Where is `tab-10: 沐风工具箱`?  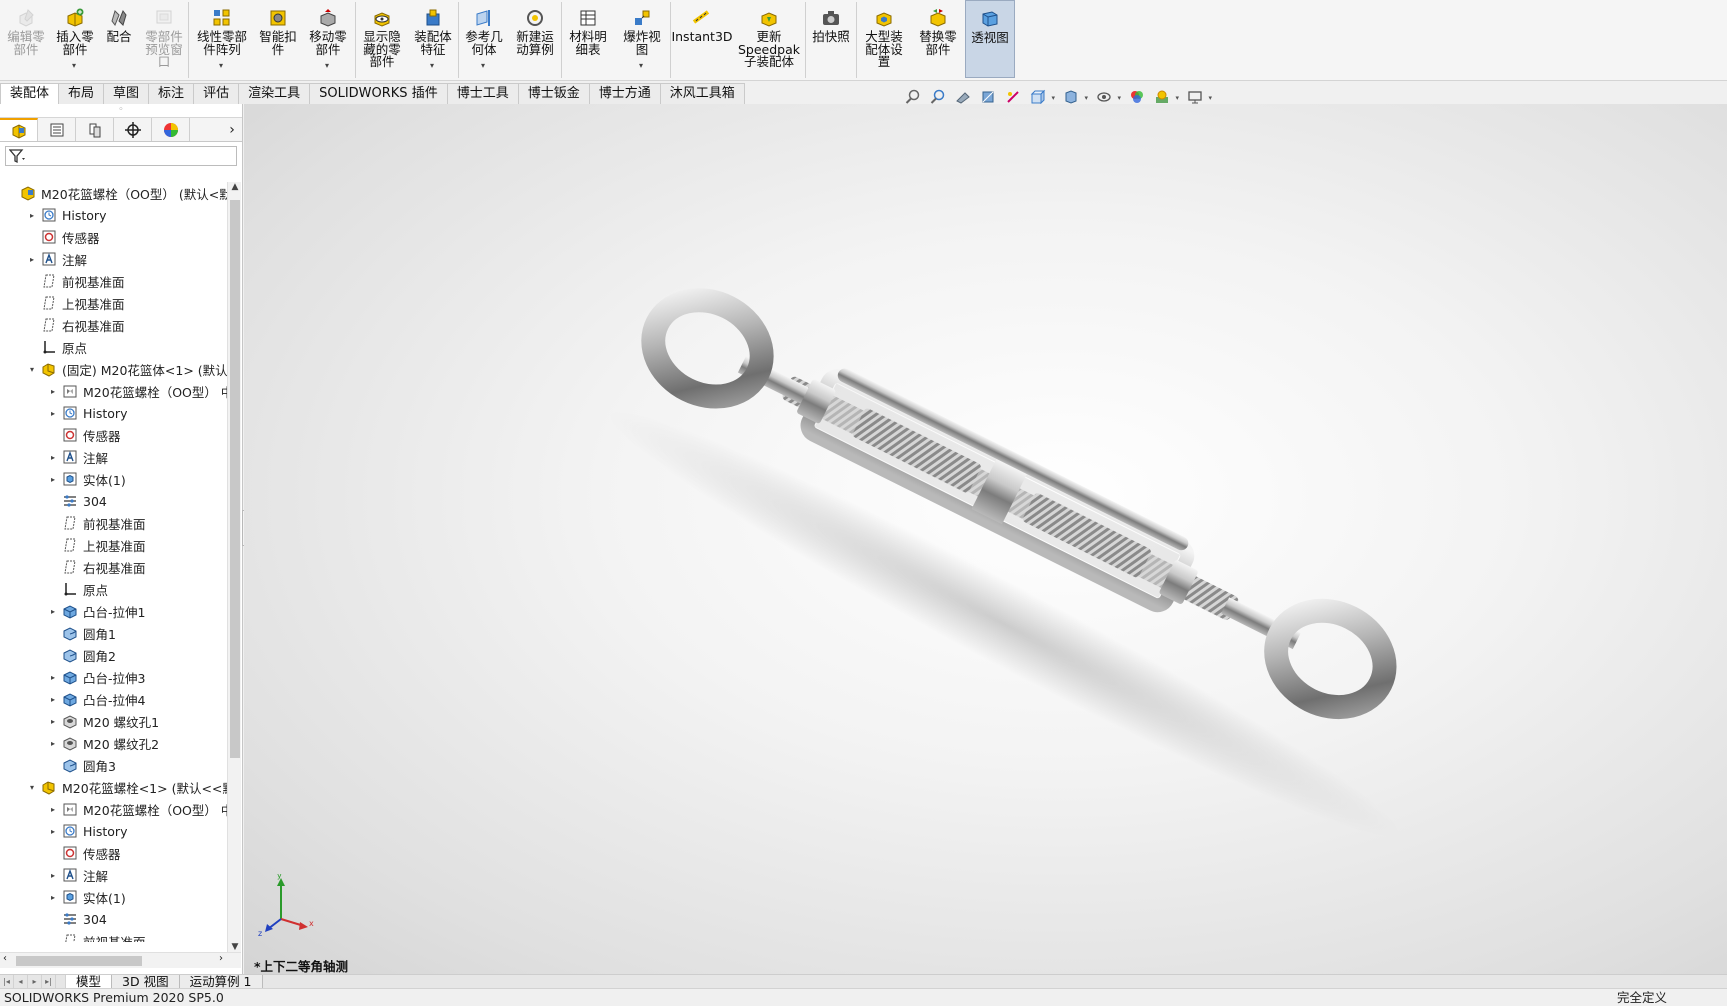 tab-10: 沐风工具箱 is located at coordinates (702, 93).